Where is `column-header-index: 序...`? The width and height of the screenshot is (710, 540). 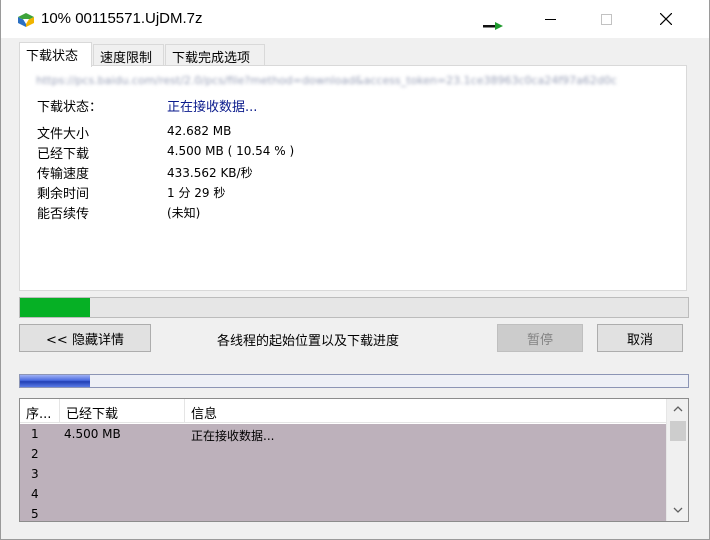
column-header-index: 序... is located at coordinates (40, 411).